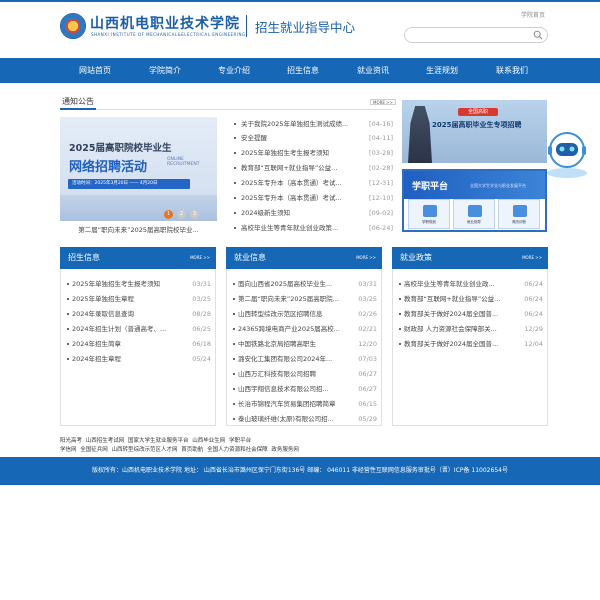  What do you see at coordinates (519, 222) in the screenshot?
I see `card-label: 简历诊断` at bounding box center [519, 222].